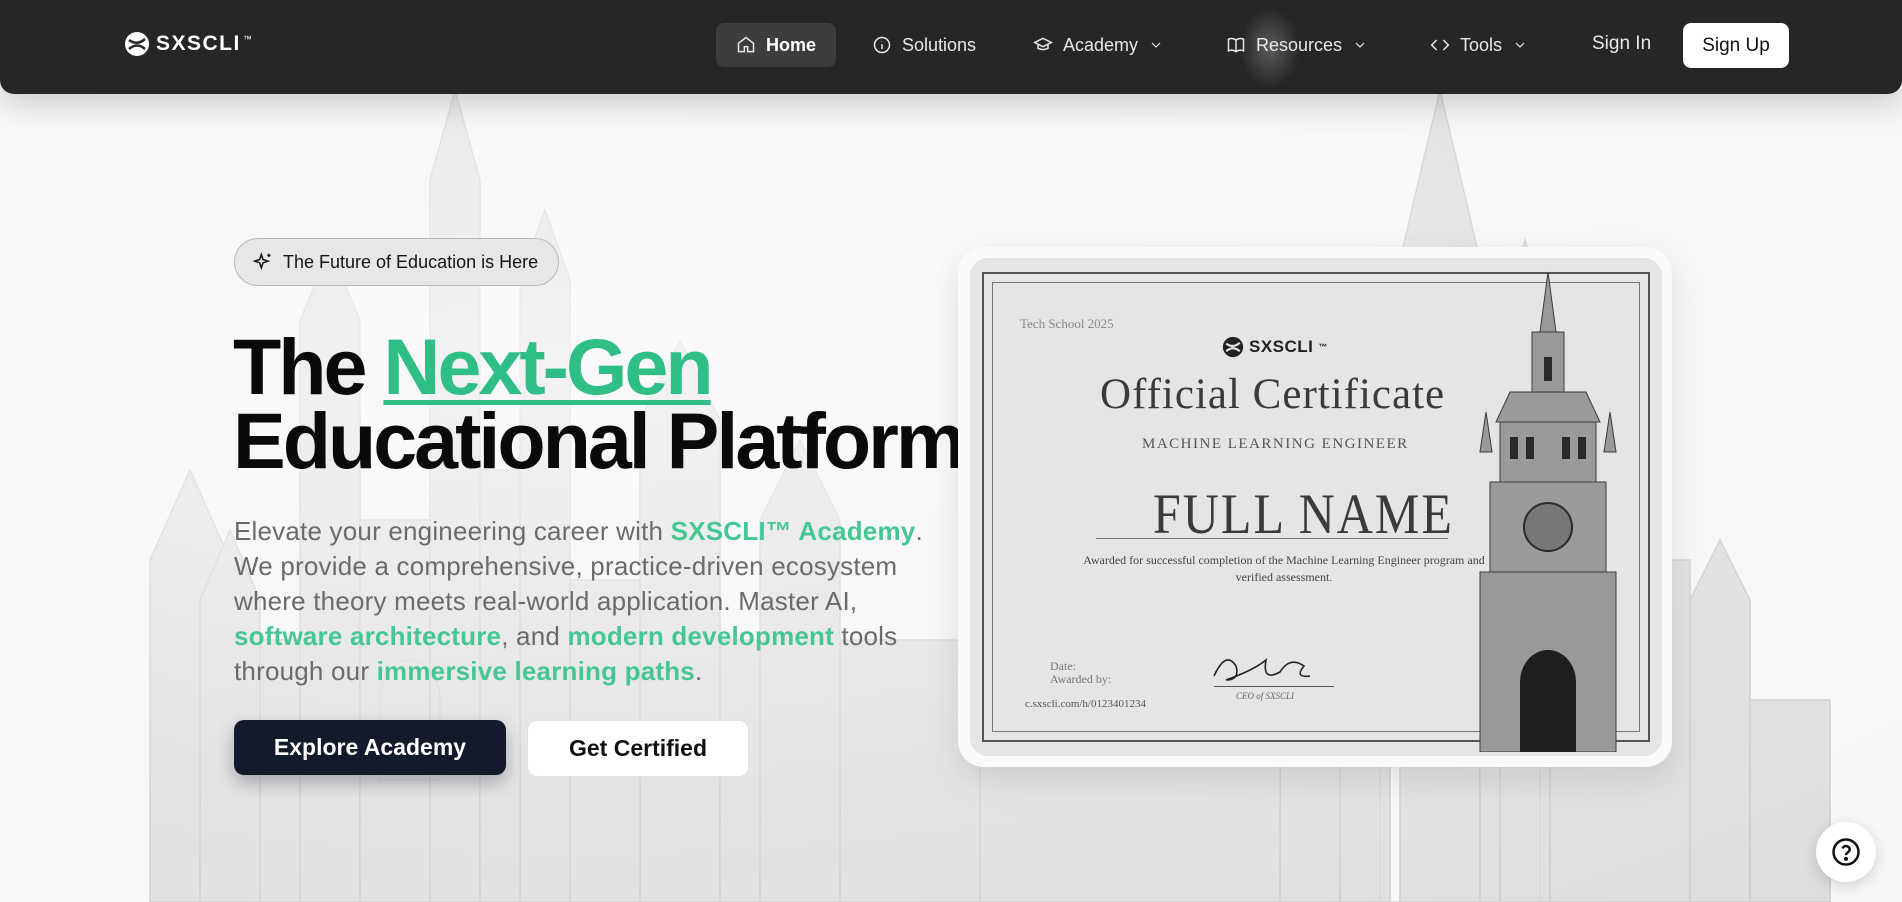  Describe the element at coordinates (1265, 696) in the screenshot. I see `signer-role: CEO of SXSCLI` at that location.